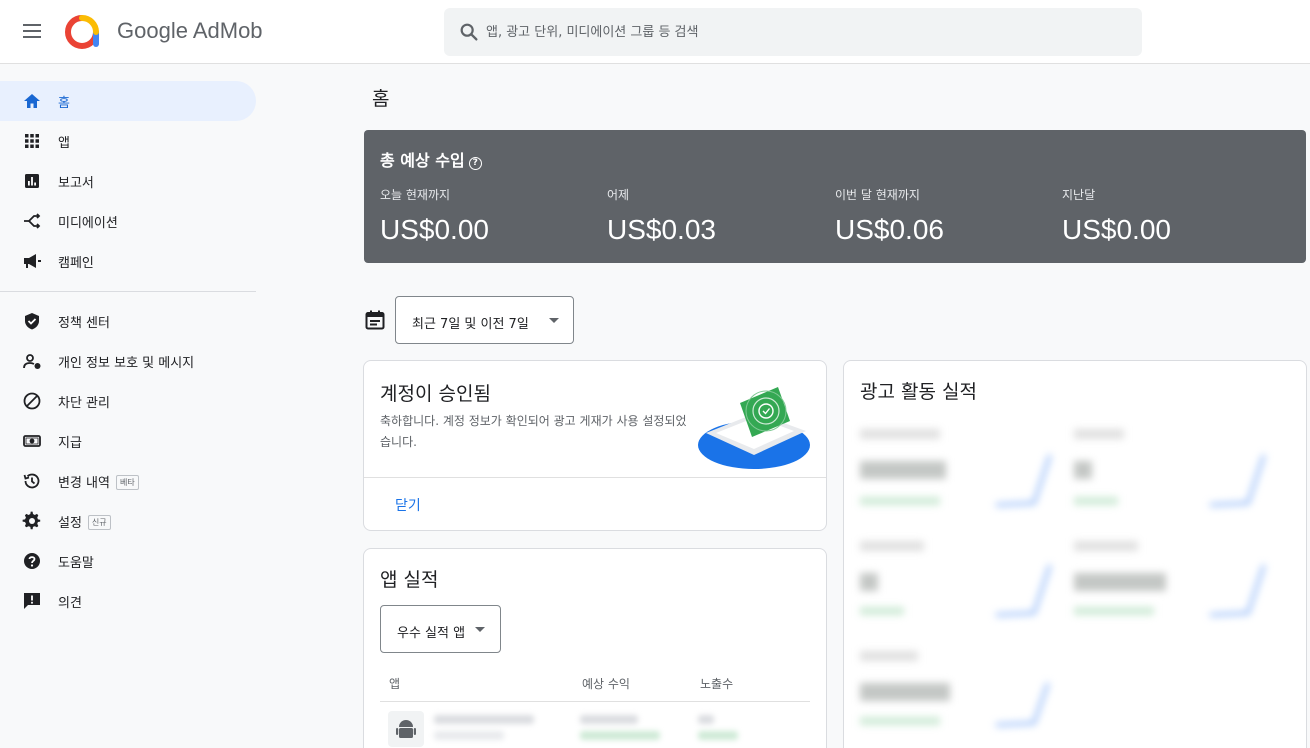 The height and width of the screenshot is (748, 1310). Describe the element at coordinates (128, 601) in the screenshot. I see `sidebar-item-feedback: 의견` at that location.